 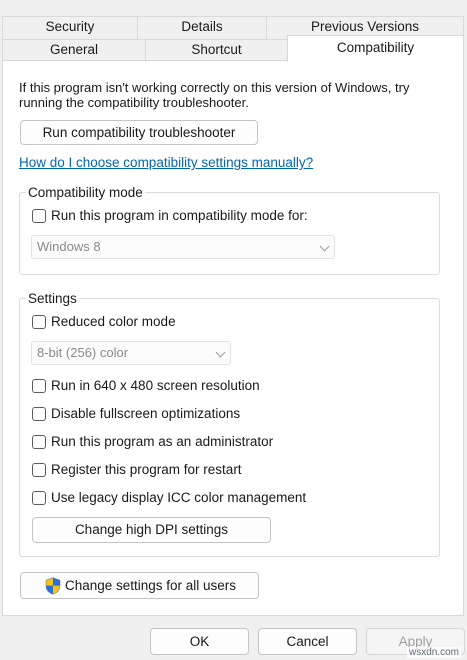 I want to click on reduced-color-label: Reduced color mode, so click(x=113, y=321).